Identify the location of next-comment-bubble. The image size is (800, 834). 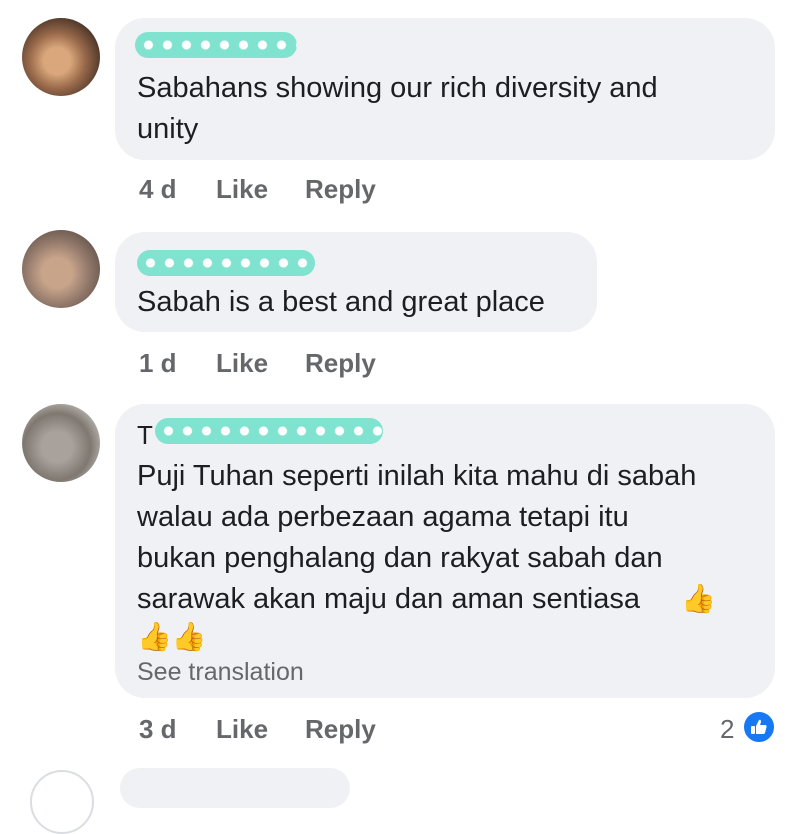
(235, 788).